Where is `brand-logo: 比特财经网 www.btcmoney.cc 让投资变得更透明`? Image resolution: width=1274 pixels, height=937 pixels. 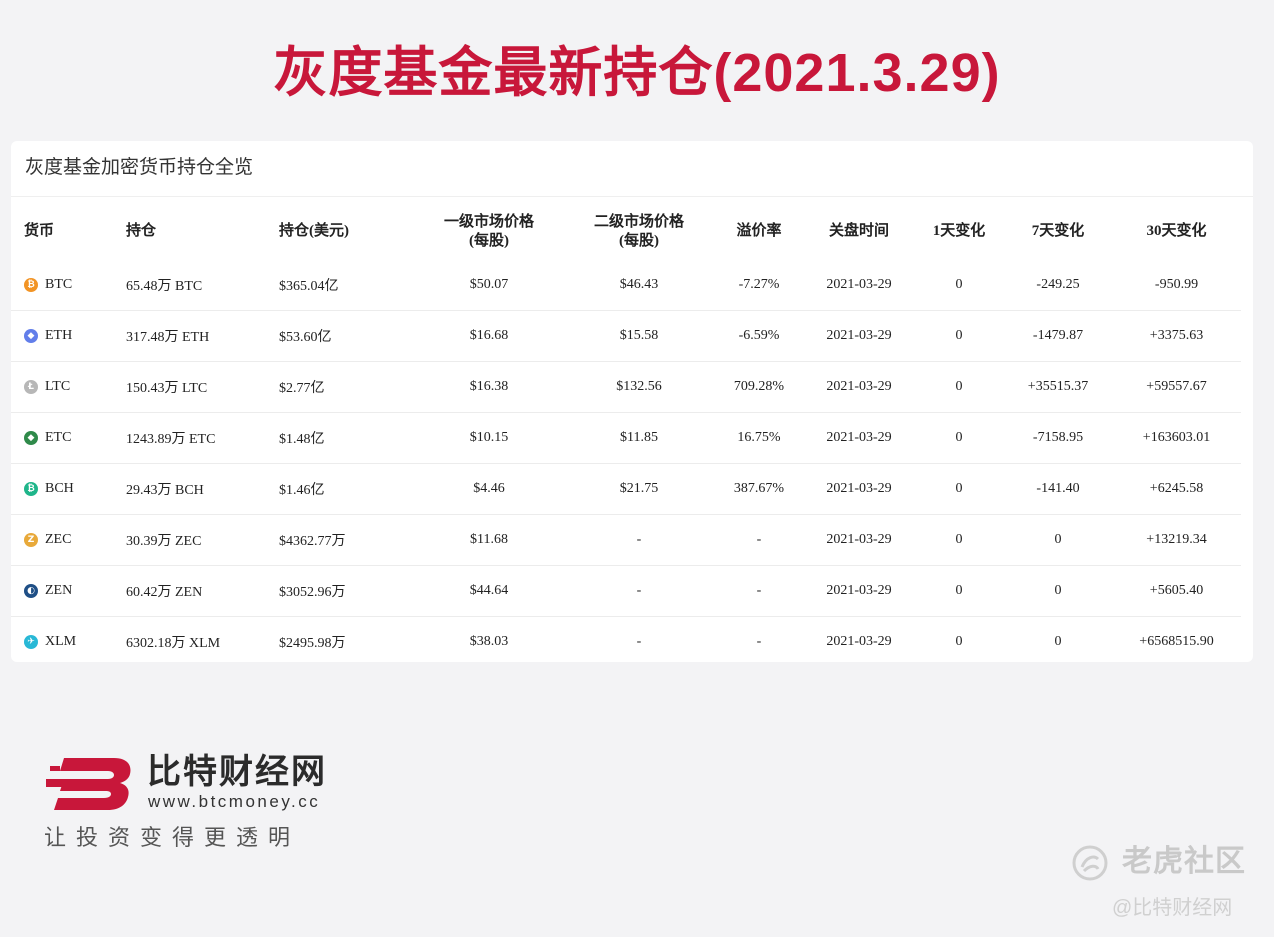 brand-logo: 比特财经网 www.btcmoney.cc 让投资变得更透明 is located at coordinates (194, 807).